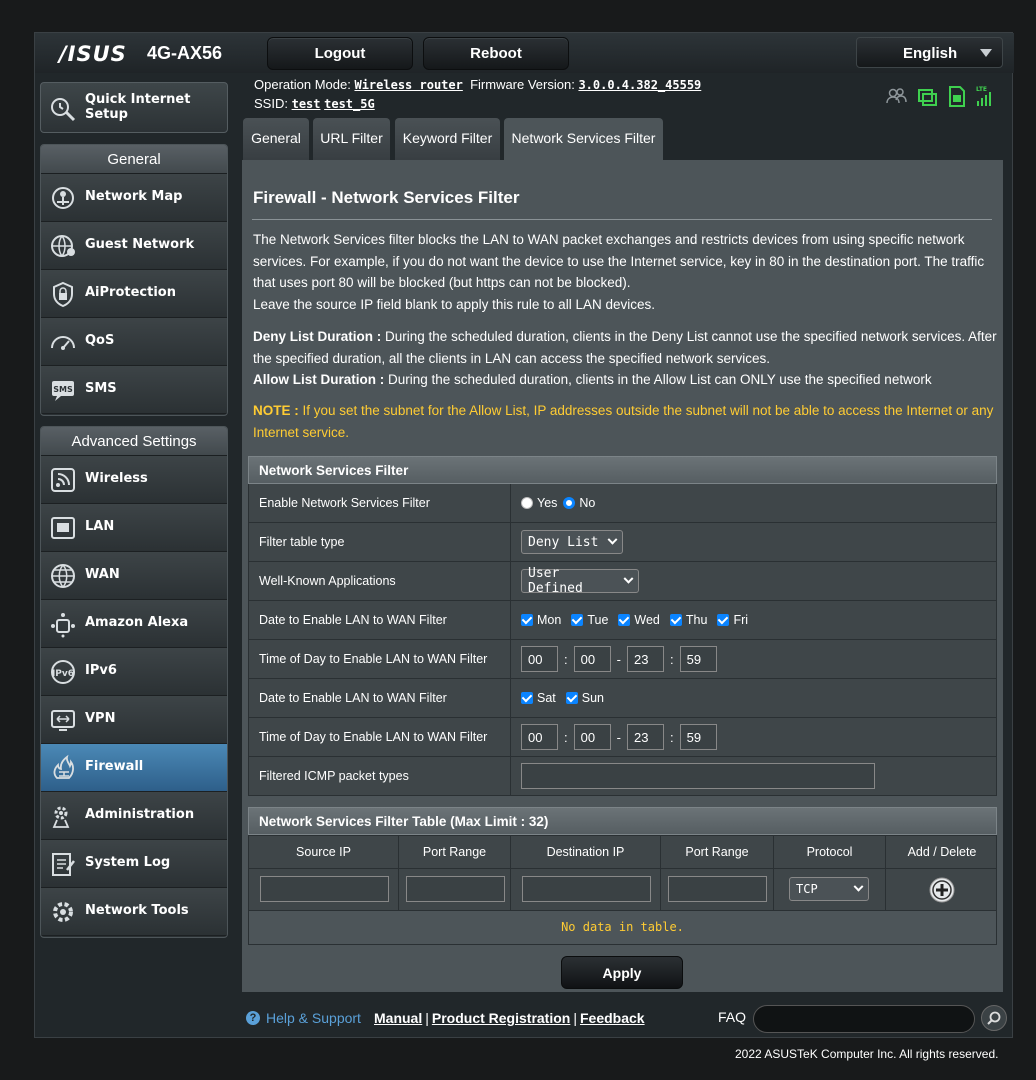 This screenshot has height=1080, width=1036. Describe the element at coordinates (63, 864) in the screenshot. I see `system-log-icon` at that location.